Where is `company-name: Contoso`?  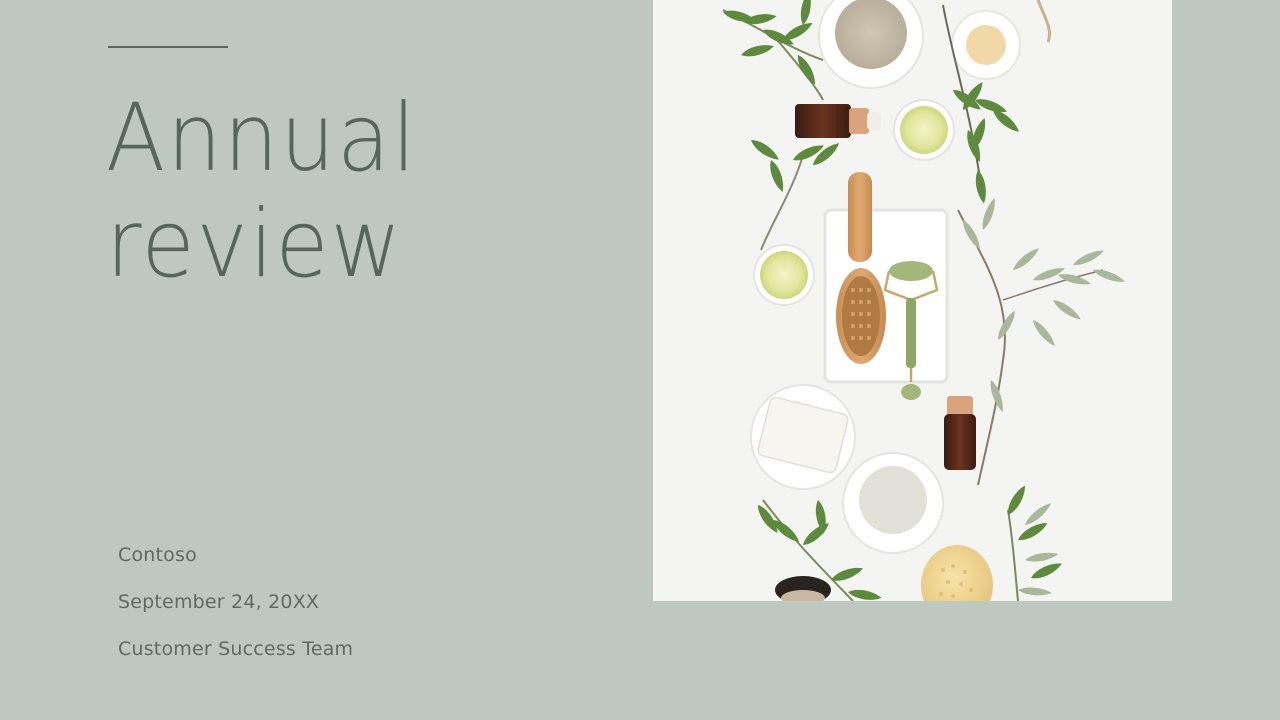
company-name: Contoso is located at coordinates (157, 555).